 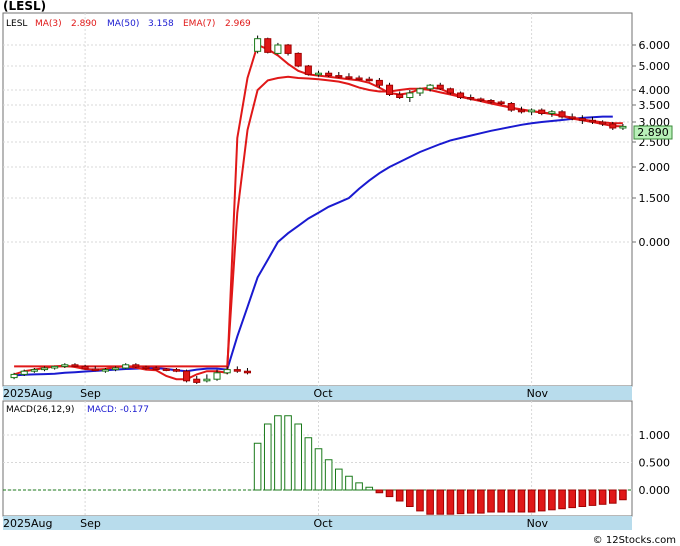 What do you see at coordinates (238, 24) in the screenshot?
I see `legend-ema7-value: 2.969` at bounding box center [238, 24].